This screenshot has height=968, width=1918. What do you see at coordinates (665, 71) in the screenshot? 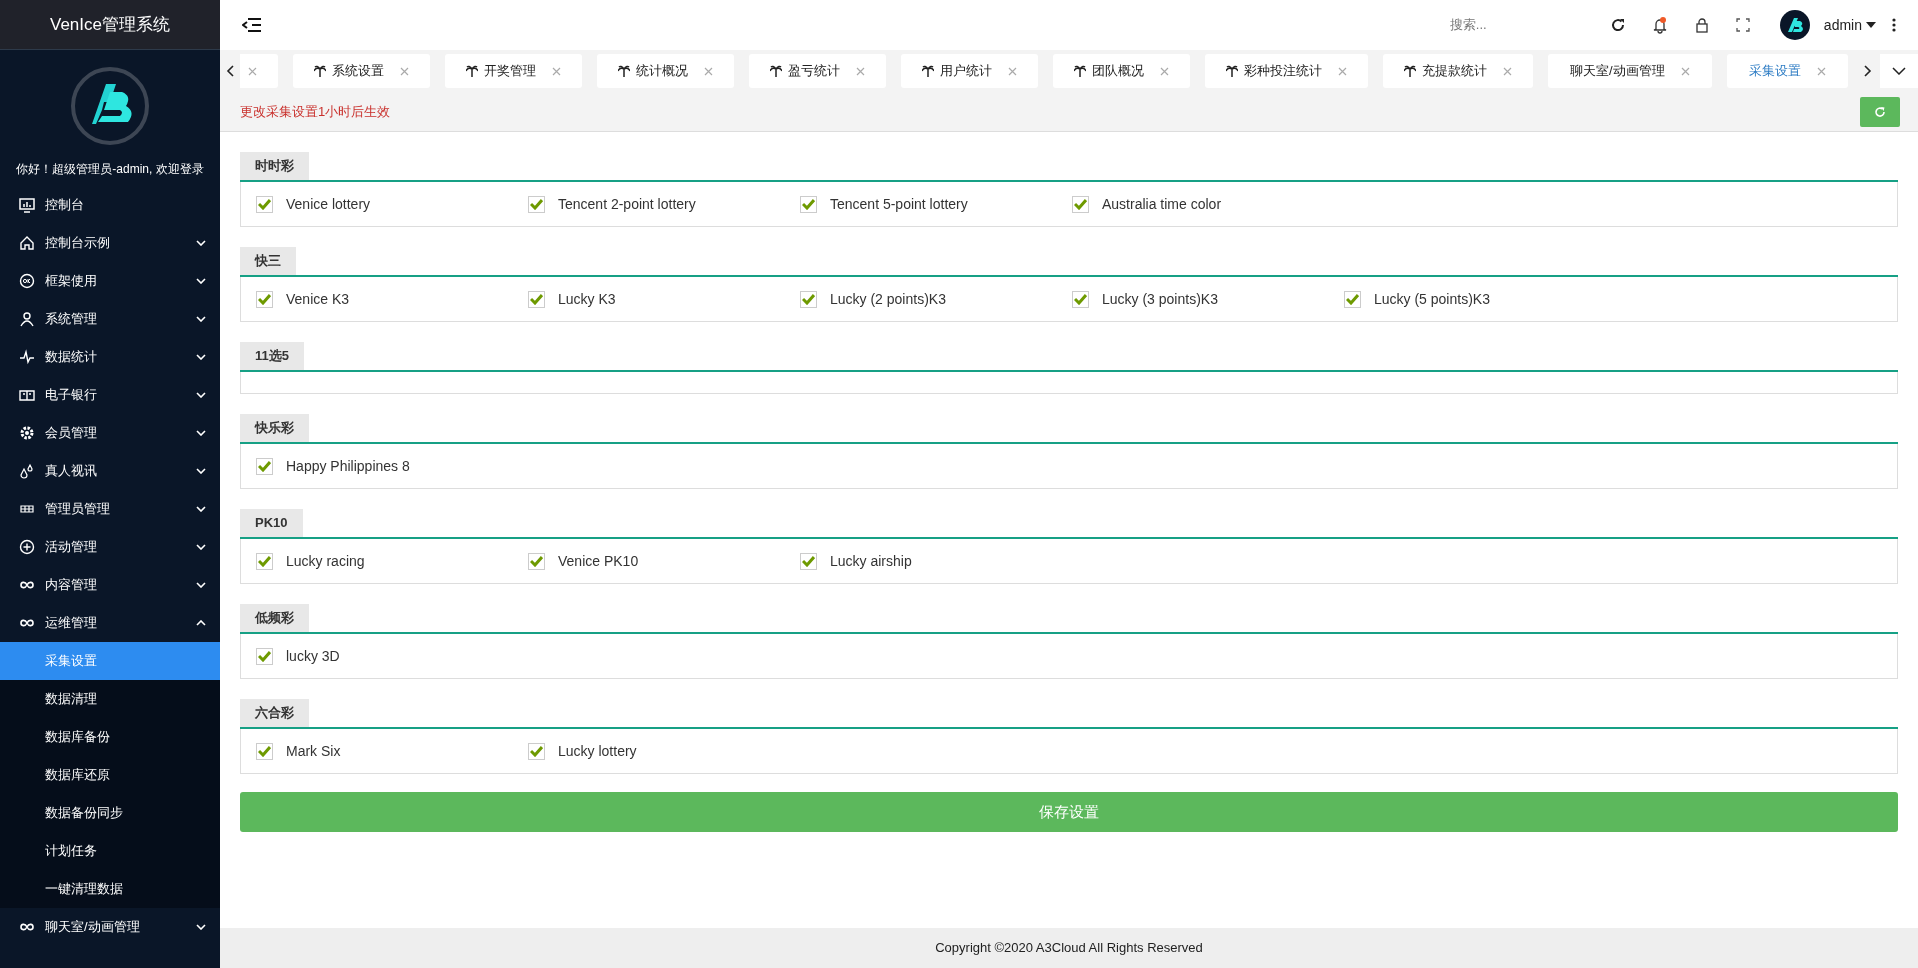
I see `tab: 统计概况` at bounding box center [665, 71].